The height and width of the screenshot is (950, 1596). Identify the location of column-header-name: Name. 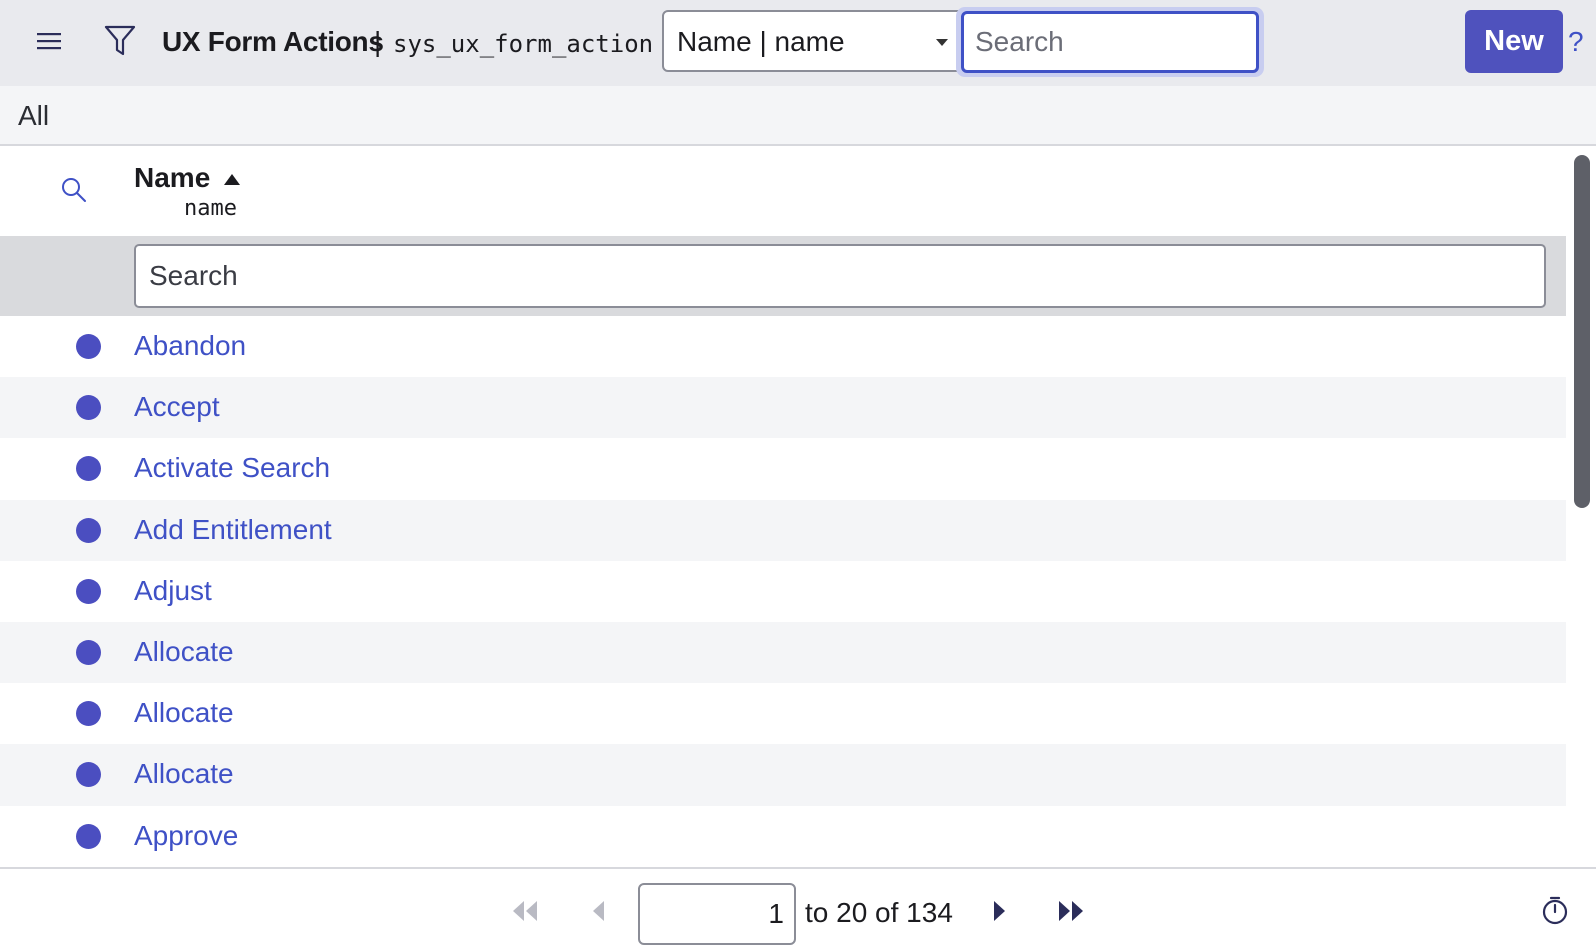
(172, 178).